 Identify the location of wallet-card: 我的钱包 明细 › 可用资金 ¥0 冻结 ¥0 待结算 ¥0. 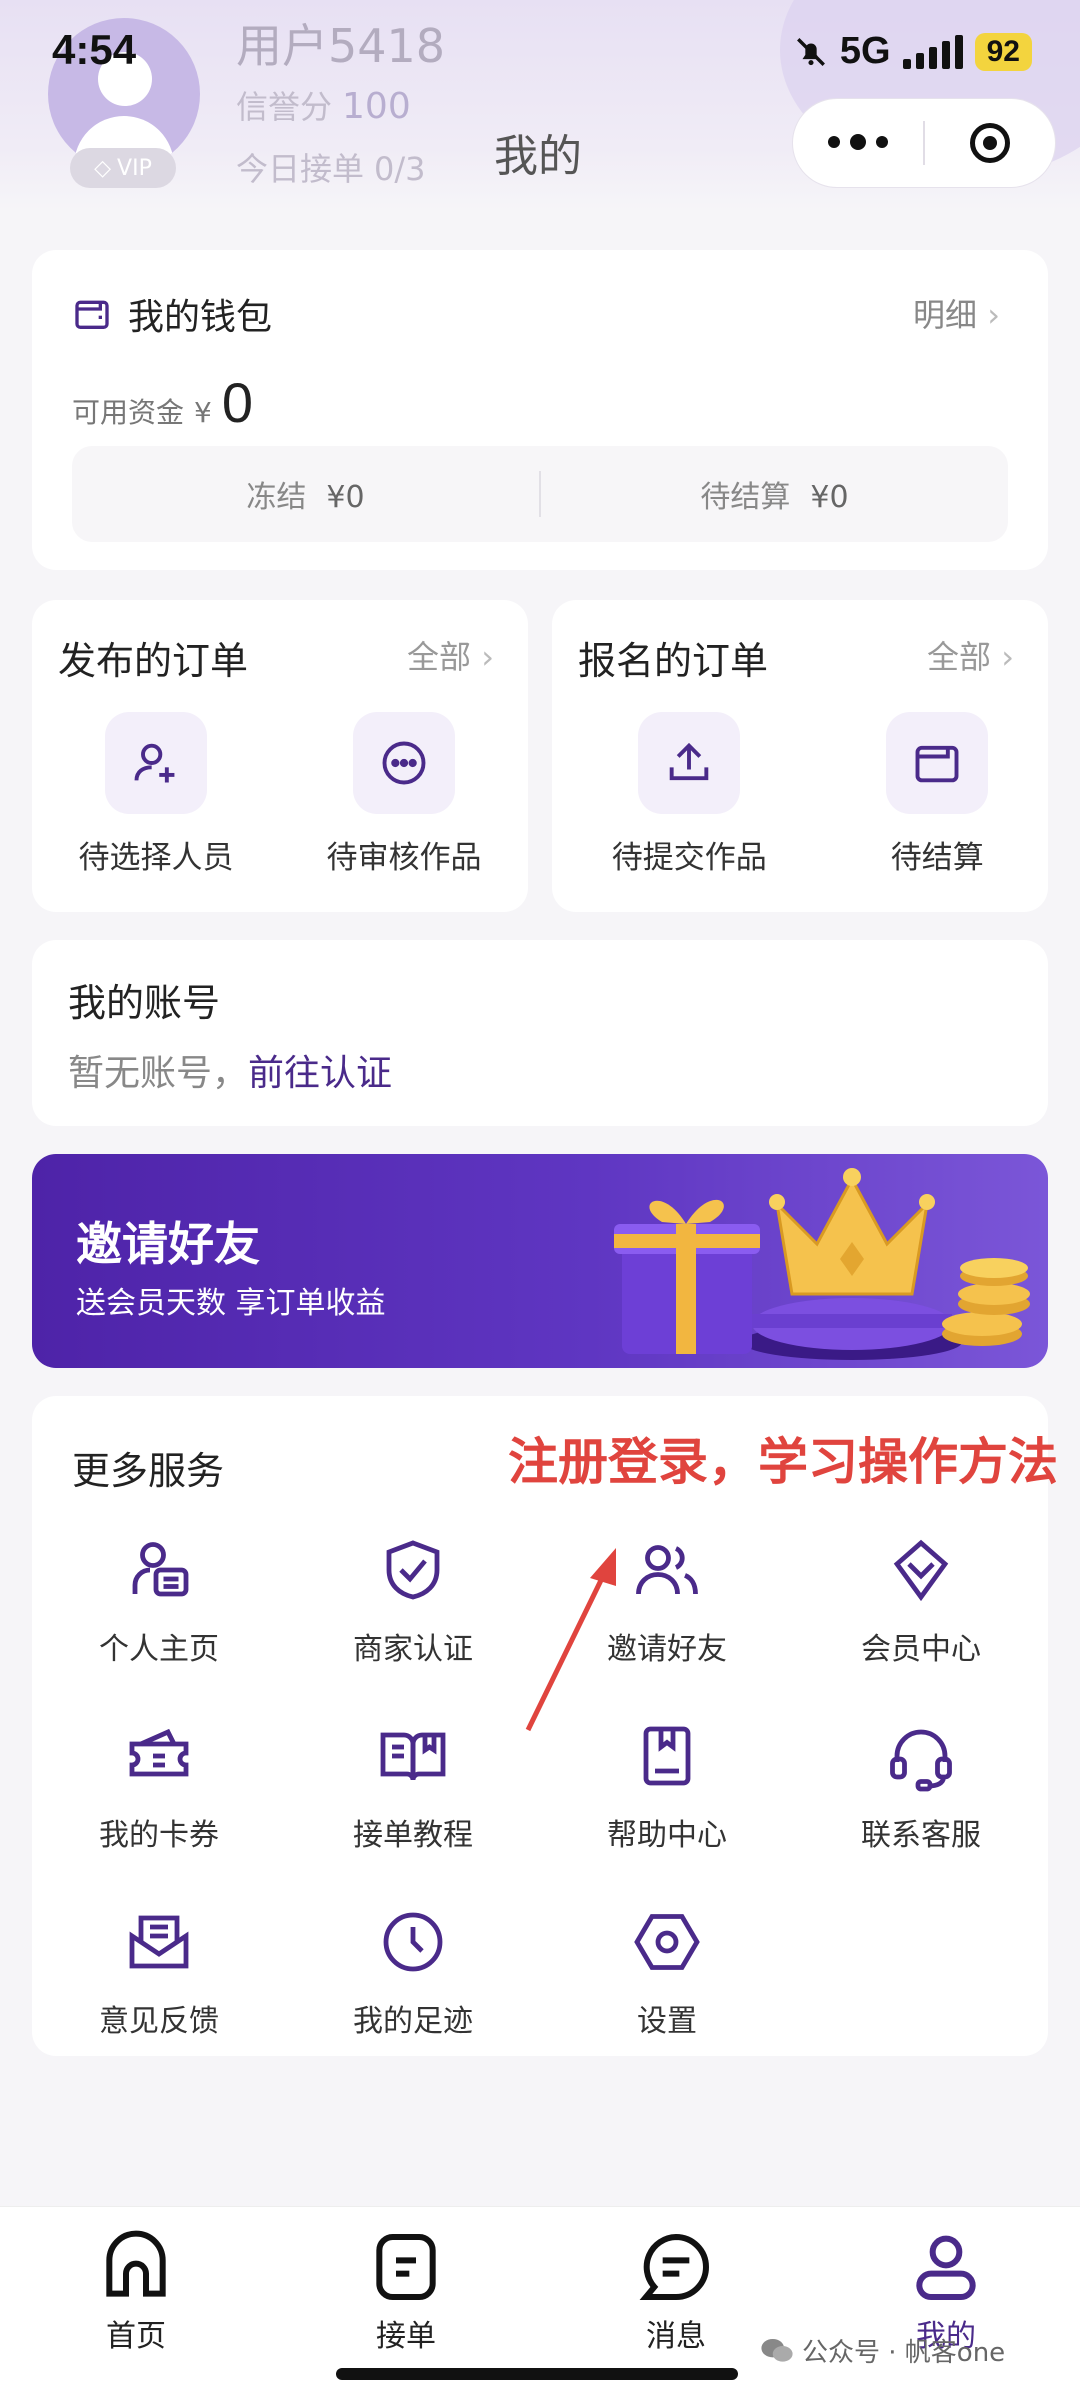
(540, 410).